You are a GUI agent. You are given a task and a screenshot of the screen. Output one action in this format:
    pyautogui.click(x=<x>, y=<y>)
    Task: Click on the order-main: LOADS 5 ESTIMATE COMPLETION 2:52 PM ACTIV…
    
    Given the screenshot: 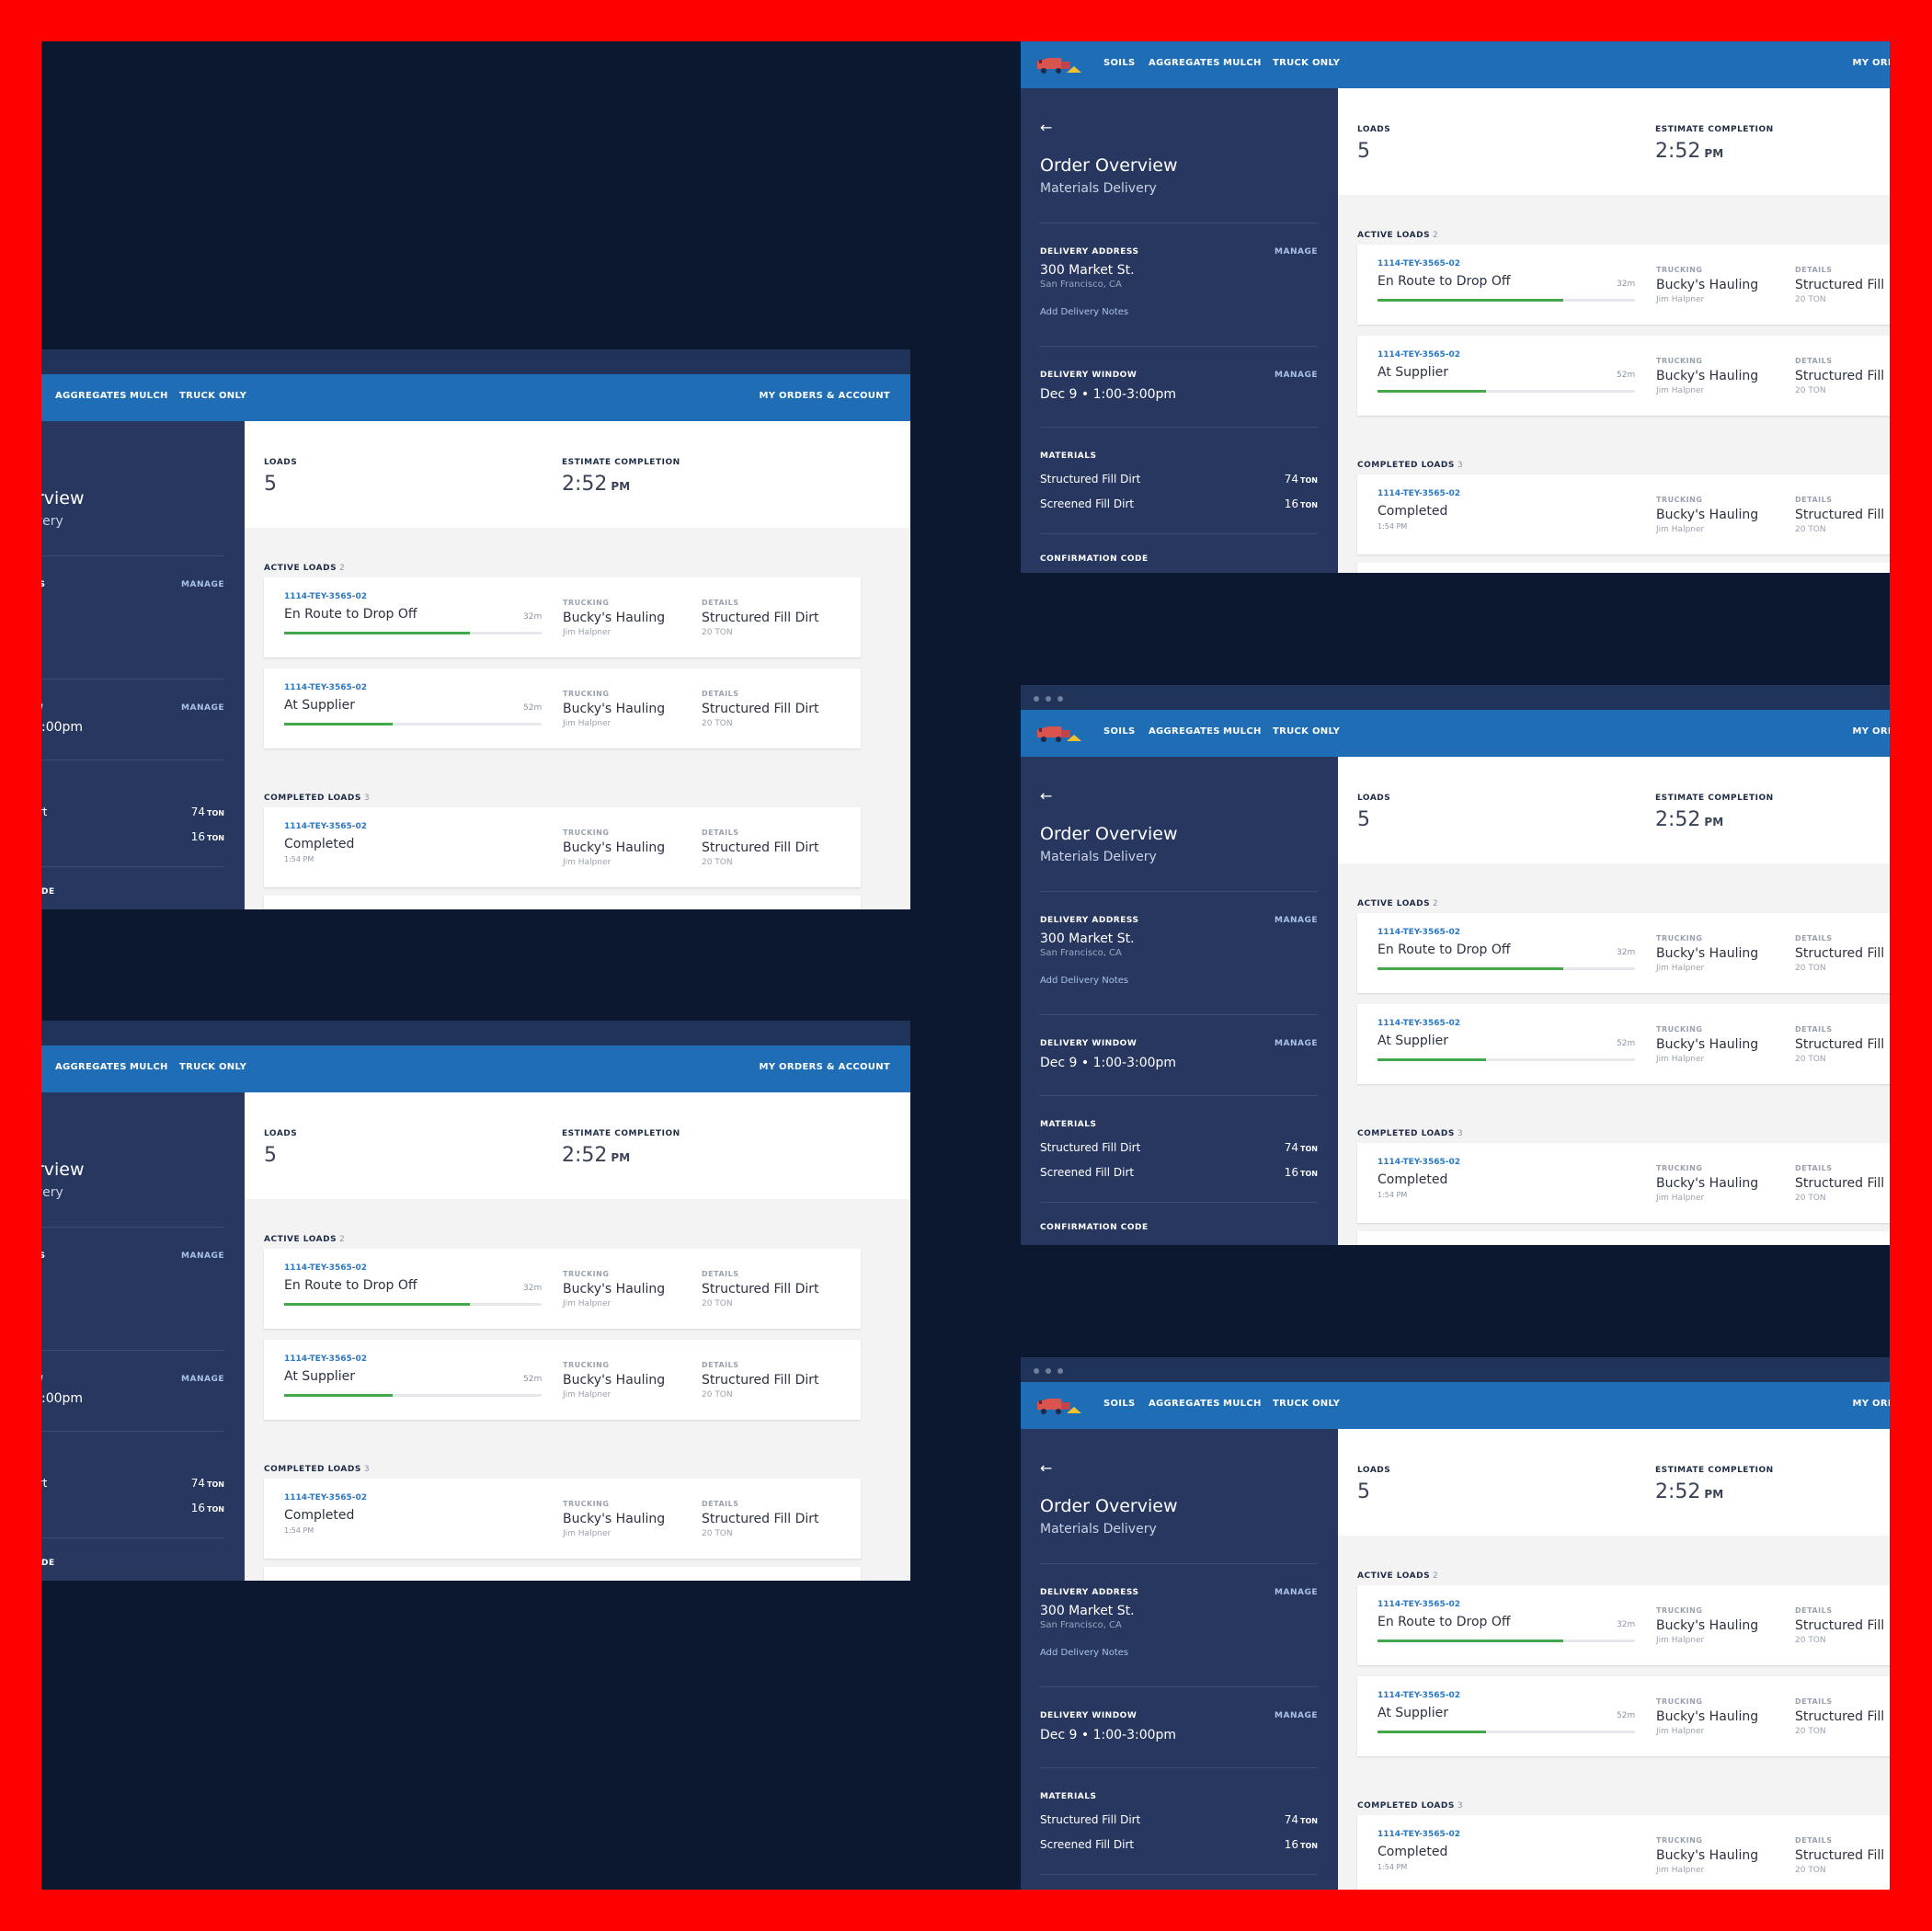 What is the action you would take?
    pyautogui.click(x=1614, y=1659)
    